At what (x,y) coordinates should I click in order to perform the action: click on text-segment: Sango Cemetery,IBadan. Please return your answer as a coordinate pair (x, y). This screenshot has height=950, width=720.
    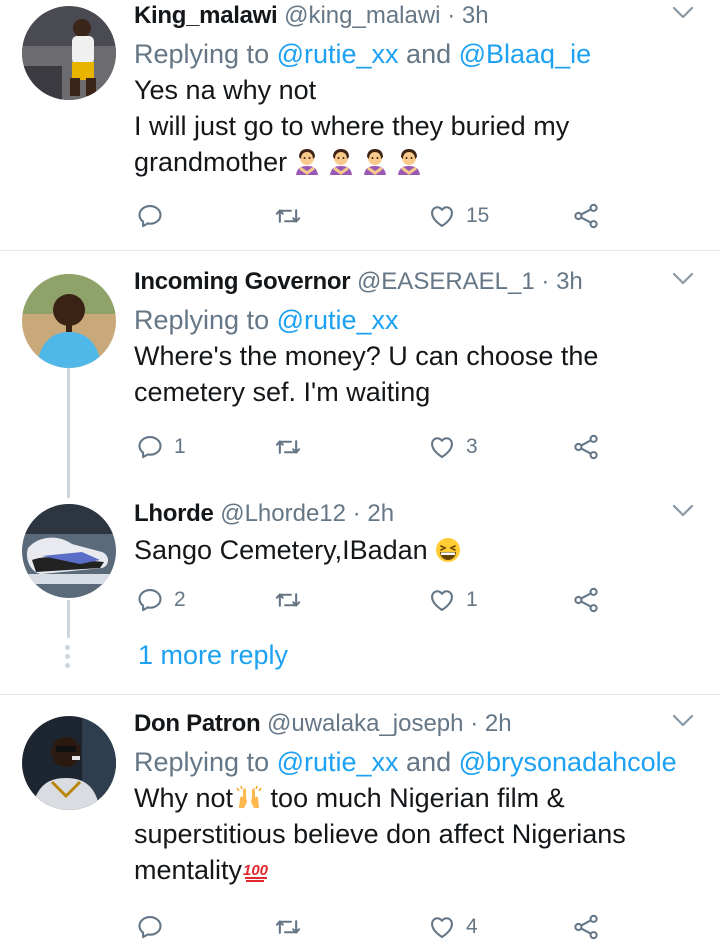
    Looking at the image, I should click on (281, 550).